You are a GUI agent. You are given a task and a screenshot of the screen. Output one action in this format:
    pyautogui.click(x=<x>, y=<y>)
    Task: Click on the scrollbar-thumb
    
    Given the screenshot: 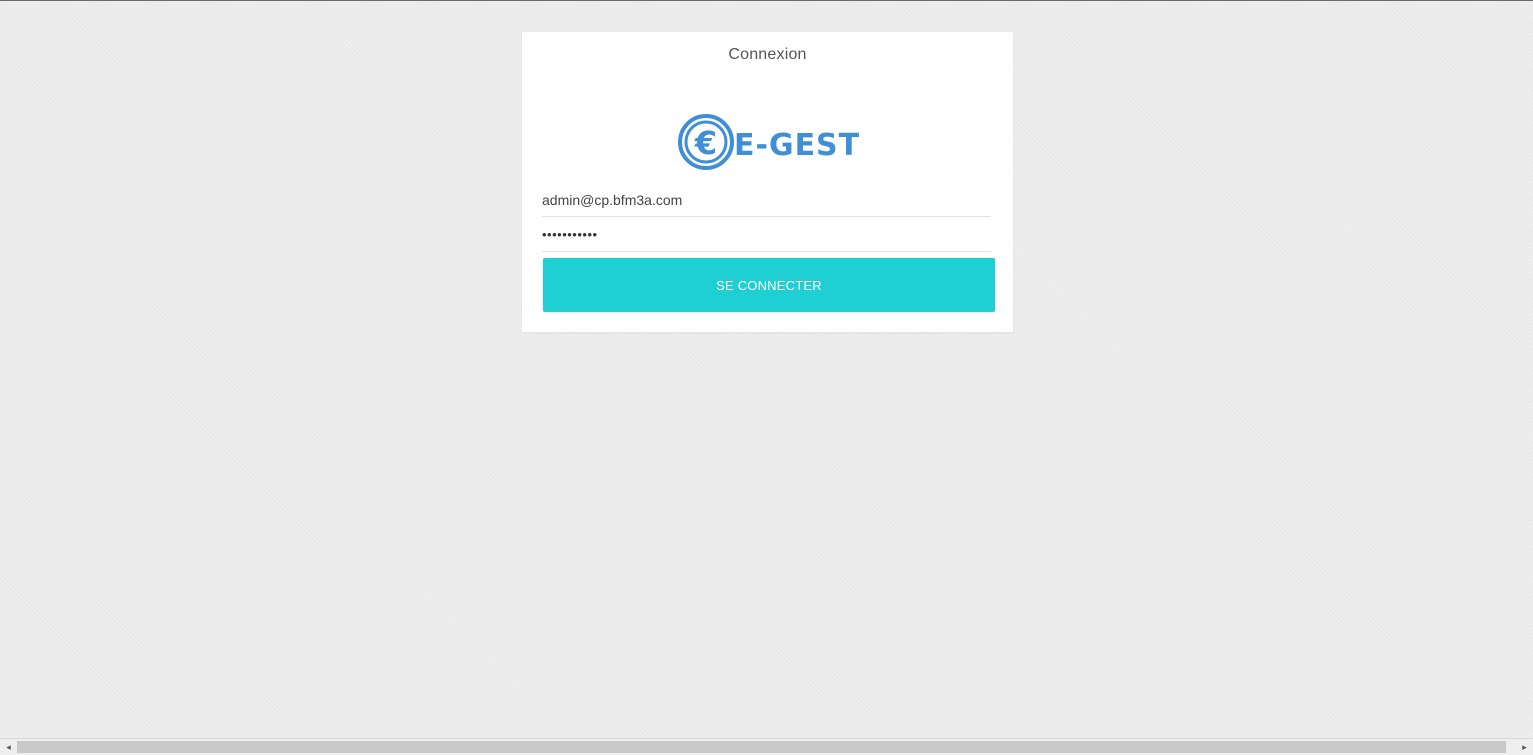 What is the action you would take?
    pyautogui.click(x=761, y=747)
    